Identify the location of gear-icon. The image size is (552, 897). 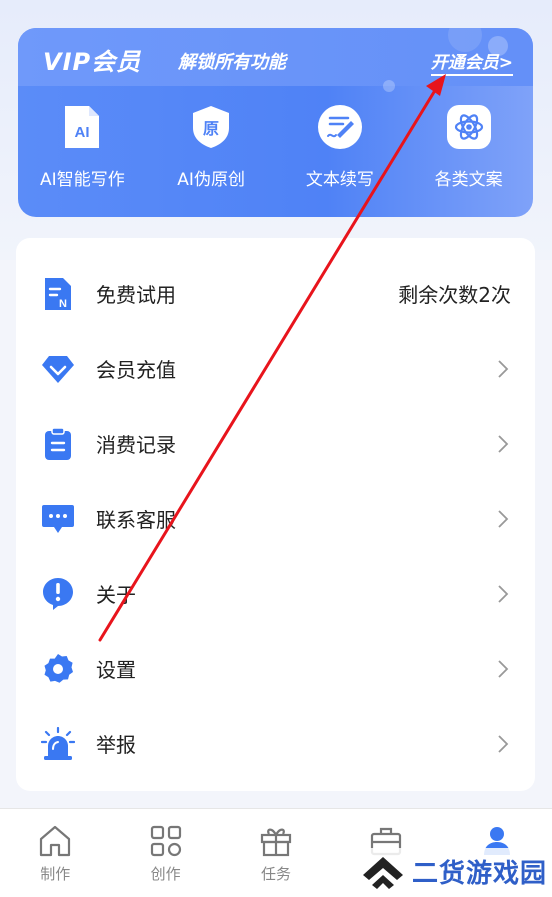
(58, 669).